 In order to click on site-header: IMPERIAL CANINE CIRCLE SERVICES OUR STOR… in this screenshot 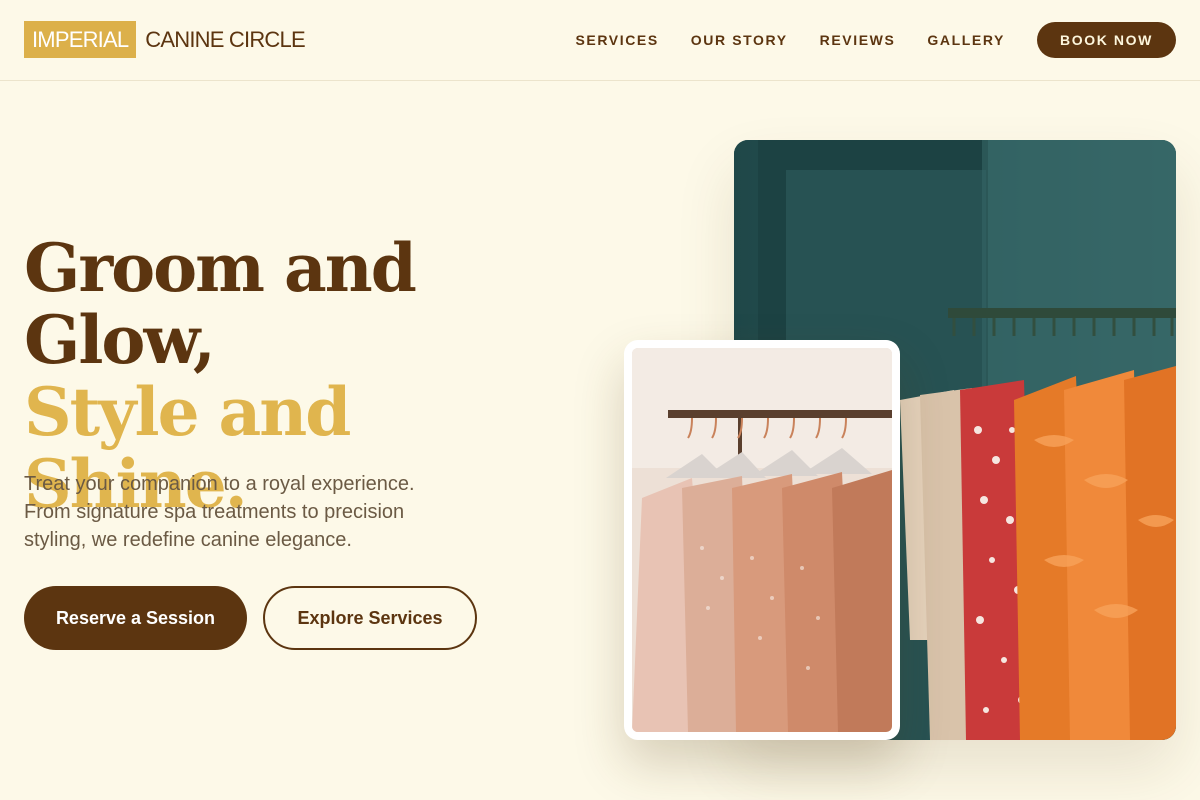, I will do `click(600, 40)`.